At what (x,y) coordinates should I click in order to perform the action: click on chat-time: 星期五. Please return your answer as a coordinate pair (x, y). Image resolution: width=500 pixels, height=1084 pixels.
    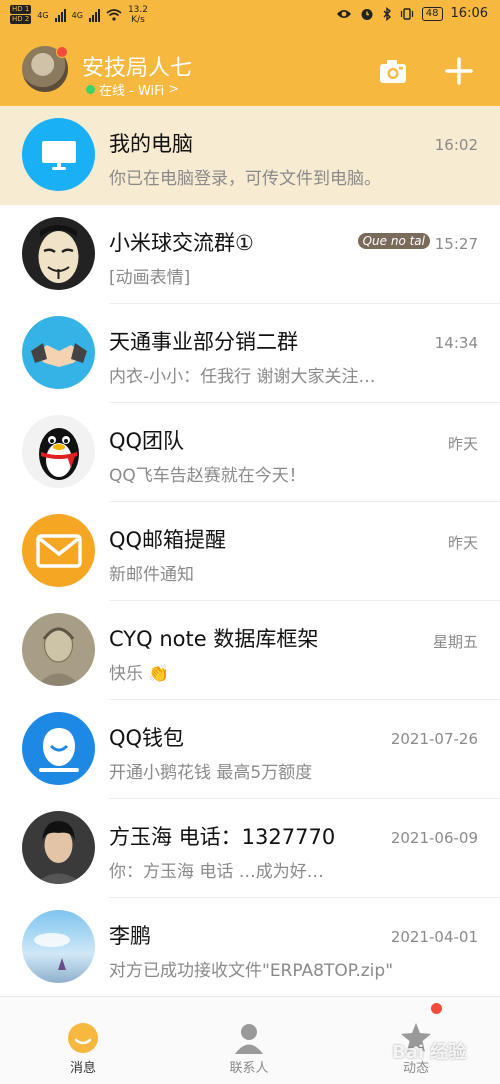
    Looking at the image, I should click on (455, 642).